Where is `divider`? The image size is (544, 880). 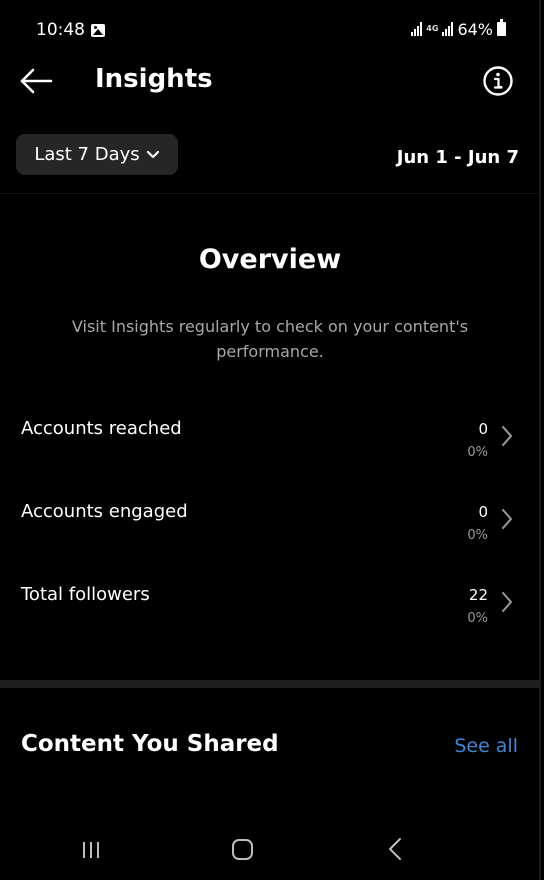
divider is located at coordinates (270, 193).